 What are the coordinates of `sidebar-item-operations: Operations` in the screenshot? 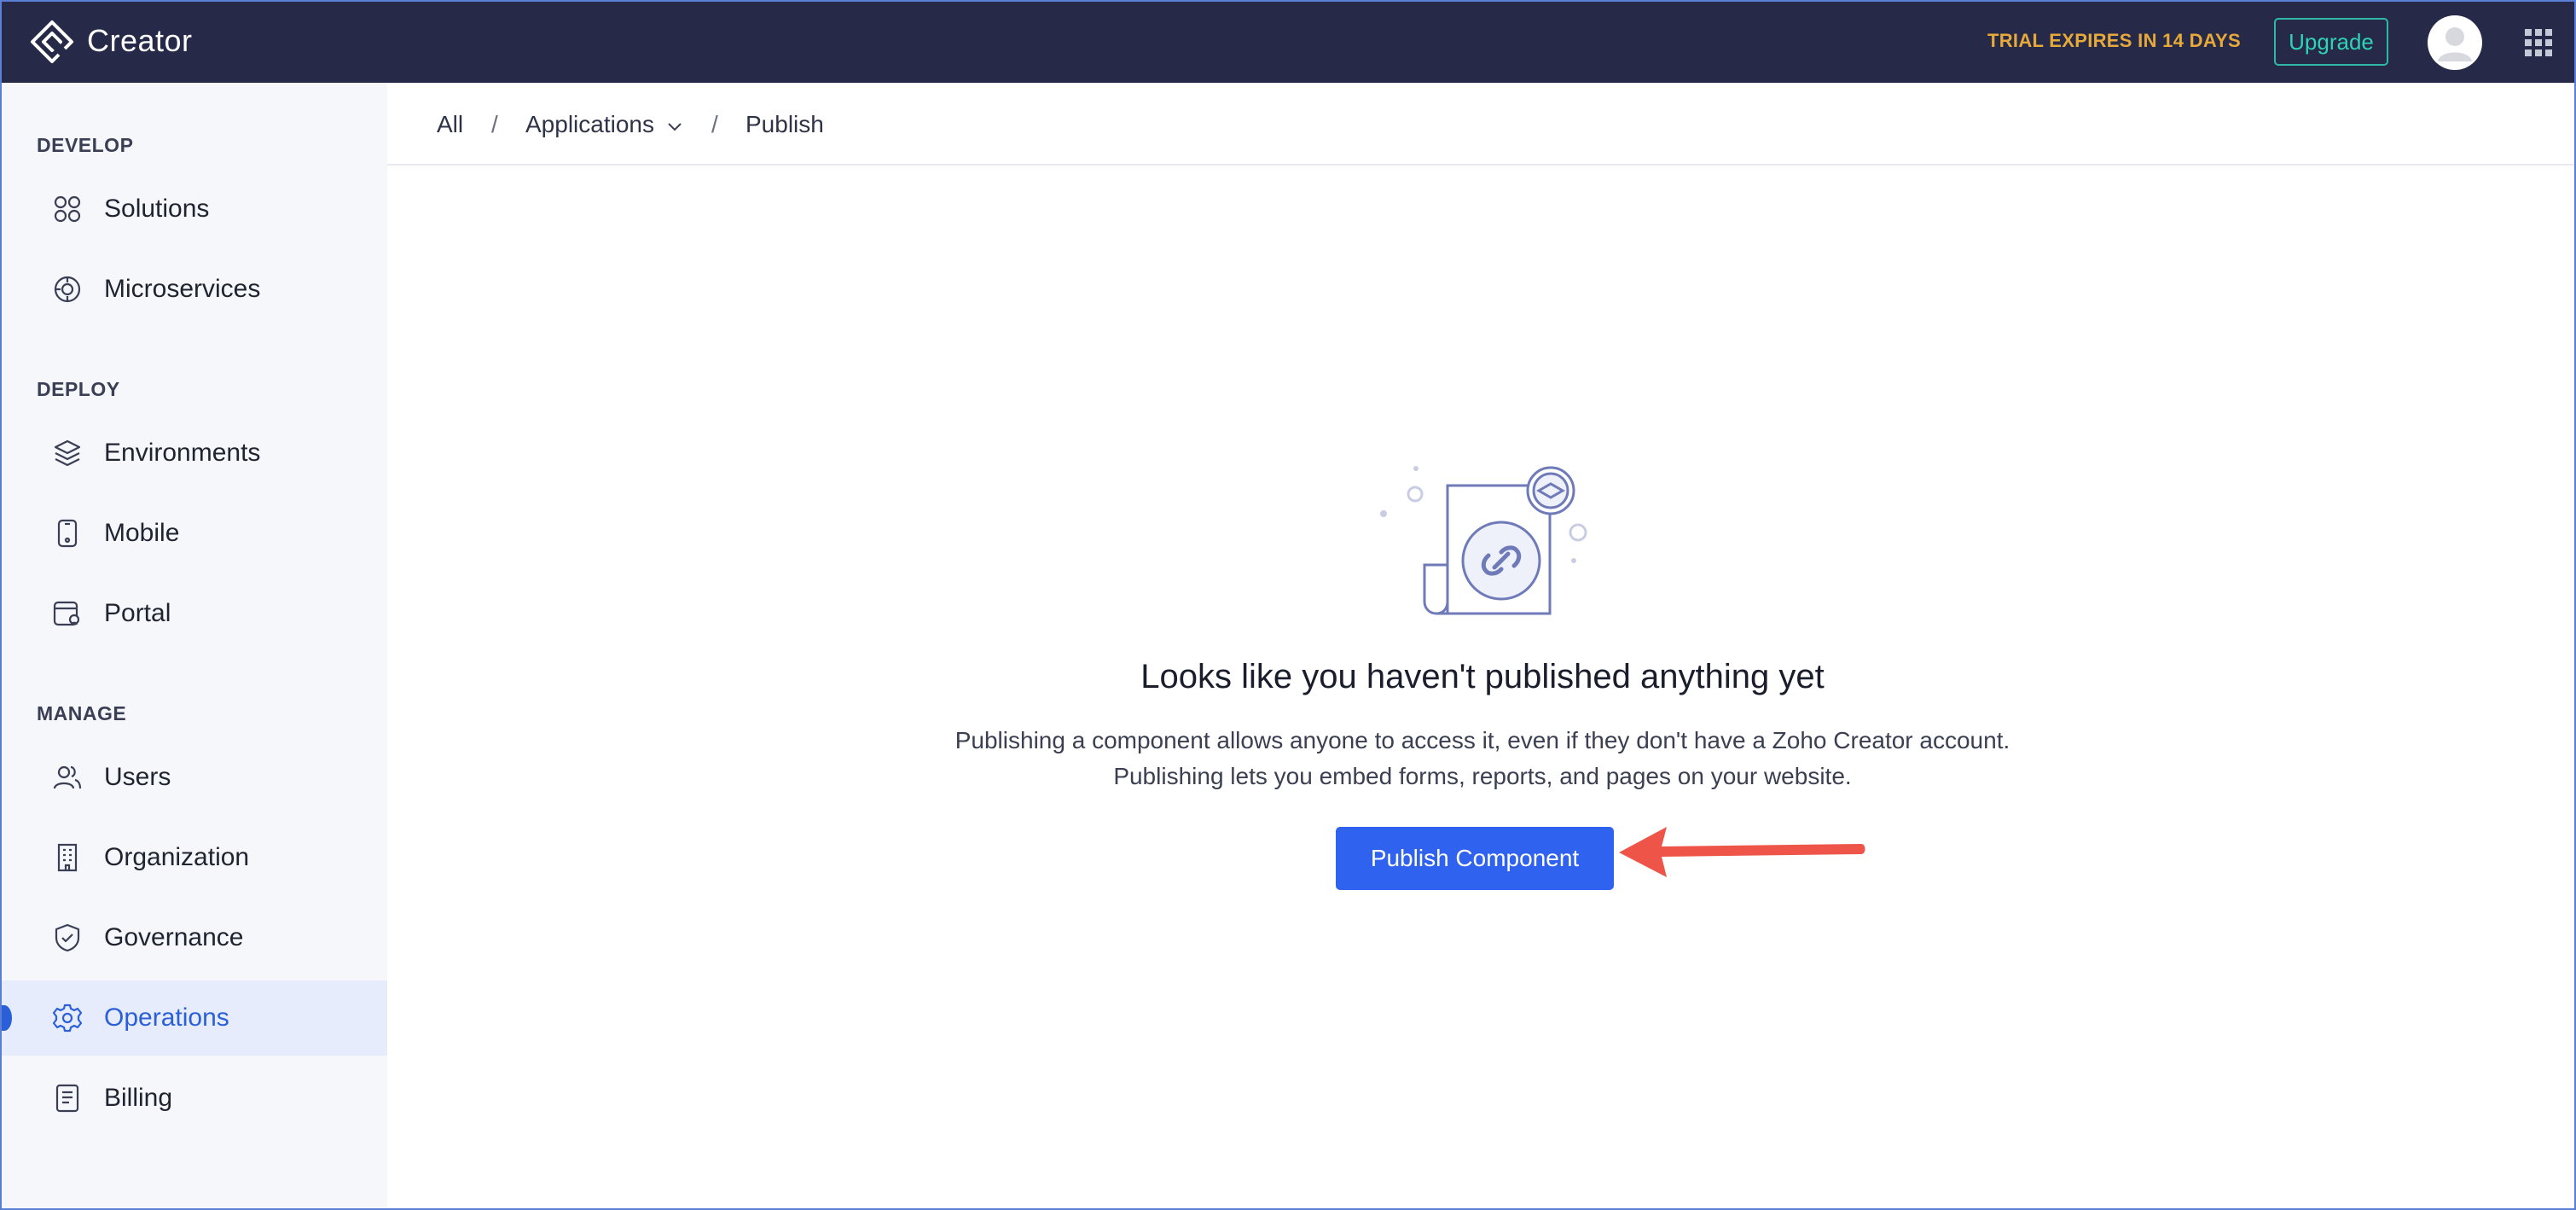 It's located at (194, 1018).